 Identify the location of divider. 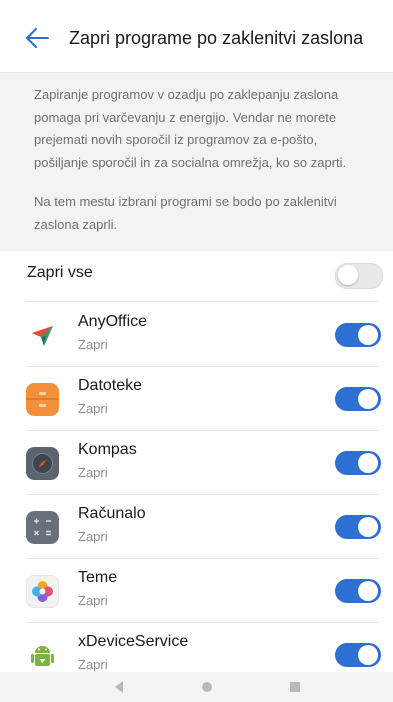
(202, 301).